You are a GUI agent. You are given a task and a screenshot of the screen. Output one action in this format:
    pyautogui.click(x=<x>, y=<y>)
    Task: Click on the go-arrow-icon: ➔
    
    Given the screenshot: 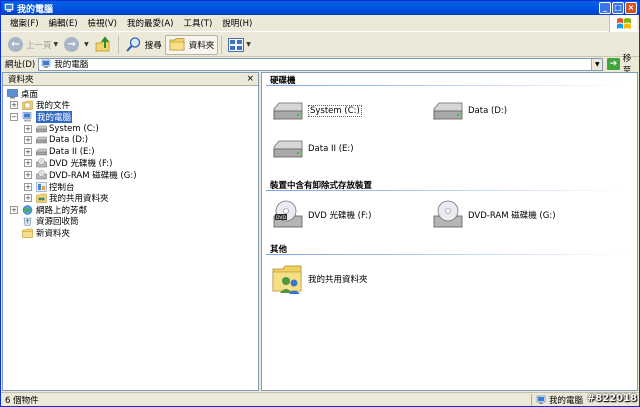 What is the action you would take?
    pyautogui.click(x=613, y=64)
    